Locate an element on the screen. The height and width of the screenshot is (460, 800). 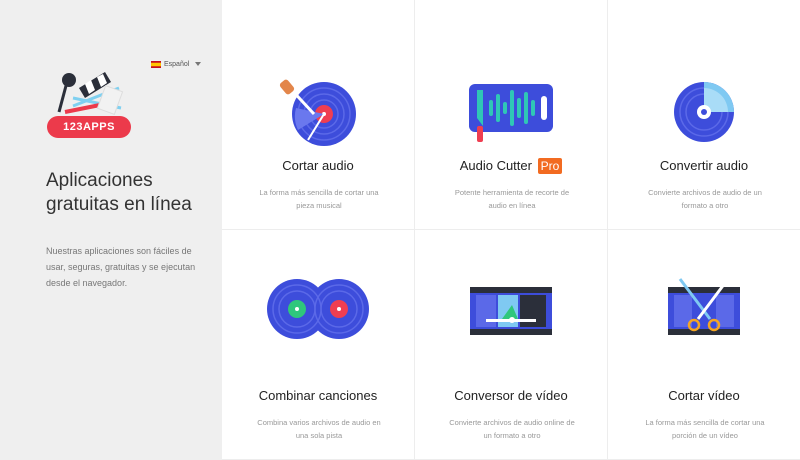
disc-convert-icon is located at coordinates (704, 113).